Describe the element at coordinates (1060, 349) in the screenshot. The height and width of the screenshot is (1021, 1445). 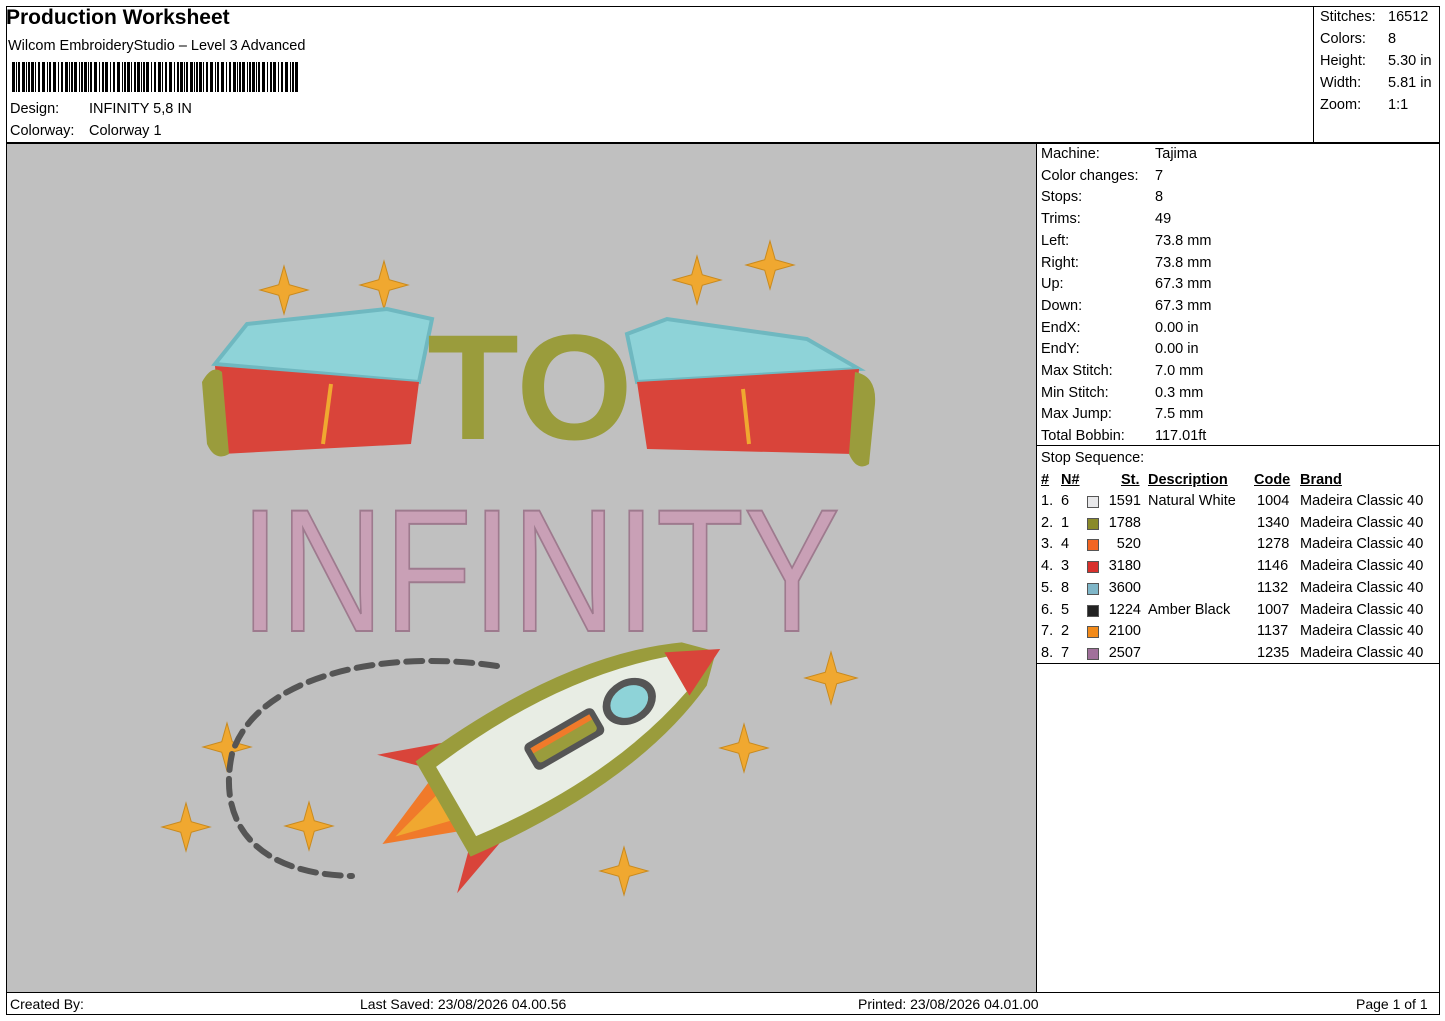
I see `info-label: EndY:` at that location.